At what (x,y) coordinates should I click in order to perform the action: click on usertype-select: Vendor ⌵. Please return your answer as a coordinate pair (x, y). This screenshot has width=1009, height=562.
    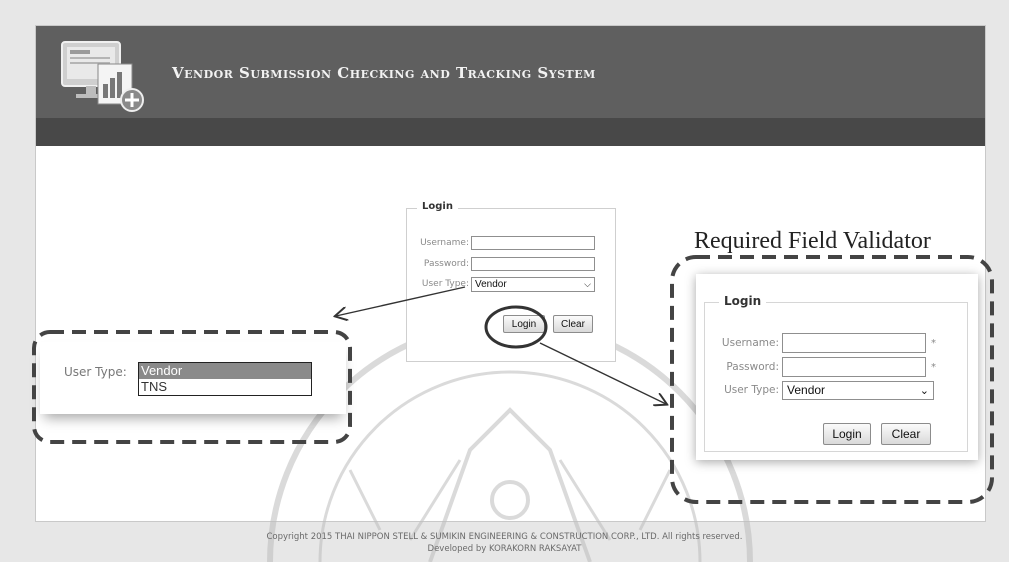
    Looking at the image, I should click on (533, 284).